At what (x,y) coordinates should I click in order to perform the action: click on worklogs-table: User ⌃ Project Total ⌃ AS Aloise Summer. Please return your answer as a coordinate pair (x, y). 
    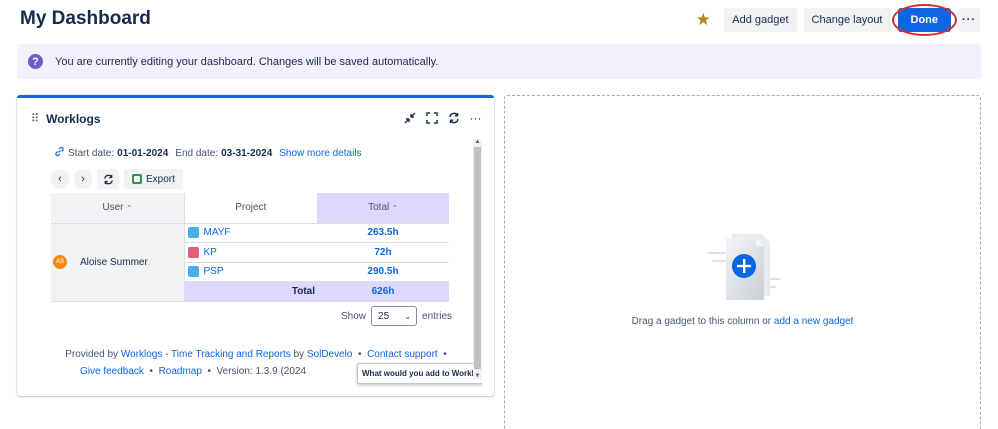
    Looking at the image, I should click on (250, 247).